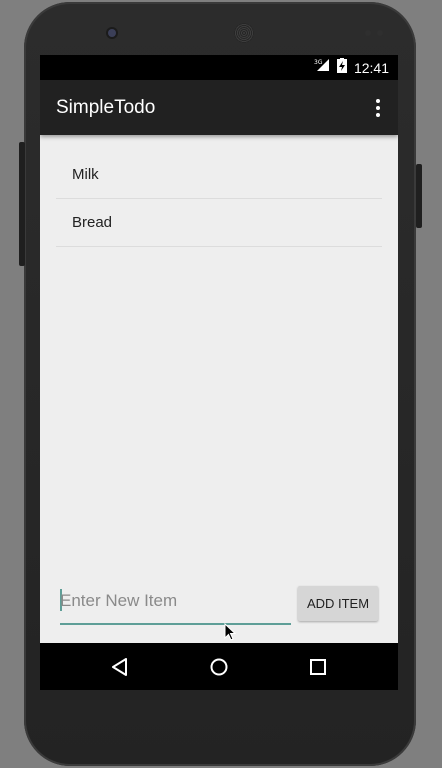 The image size is (442, 768). What do you see at coordinates (338, 603) in the screenshot?
I see `add-item-button: ADD ITEM` at bounding box center [338, 603].